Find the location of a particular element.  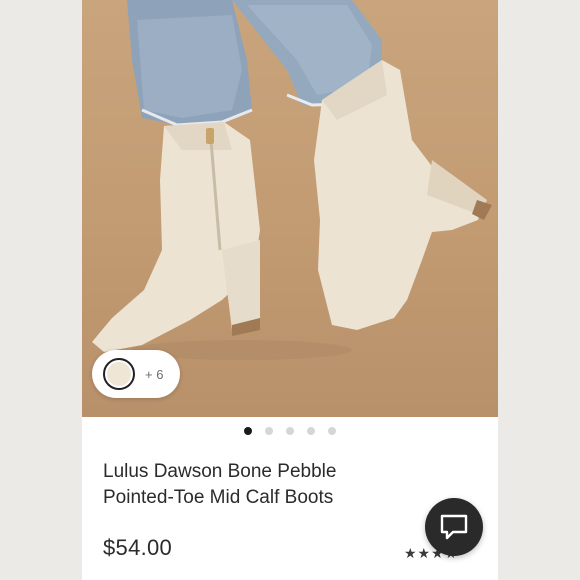

selected-swatch is located at coordinates (119, 374).